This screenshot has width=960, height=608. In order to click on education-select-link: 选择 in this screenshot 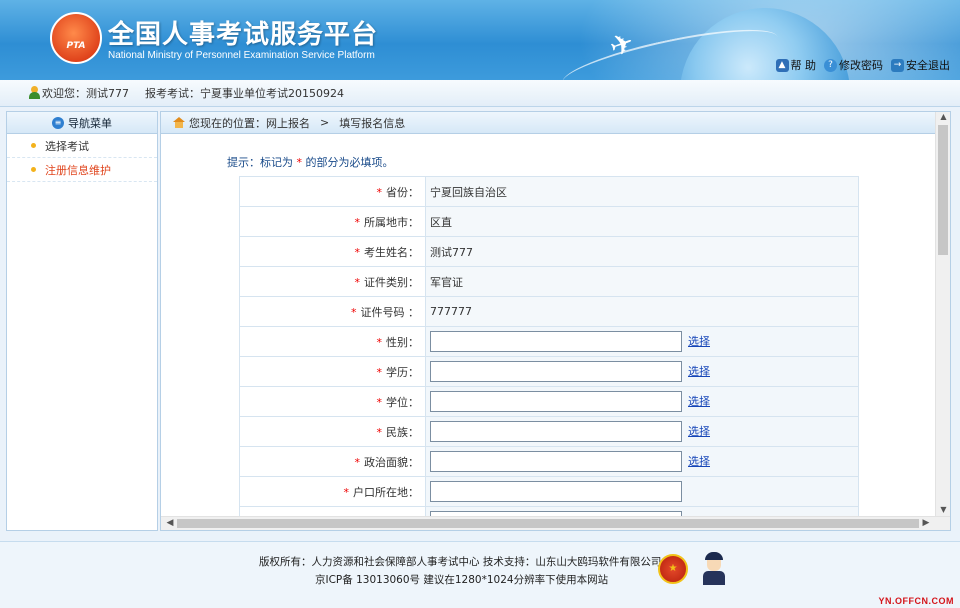, I will do `click(699, 371)`.